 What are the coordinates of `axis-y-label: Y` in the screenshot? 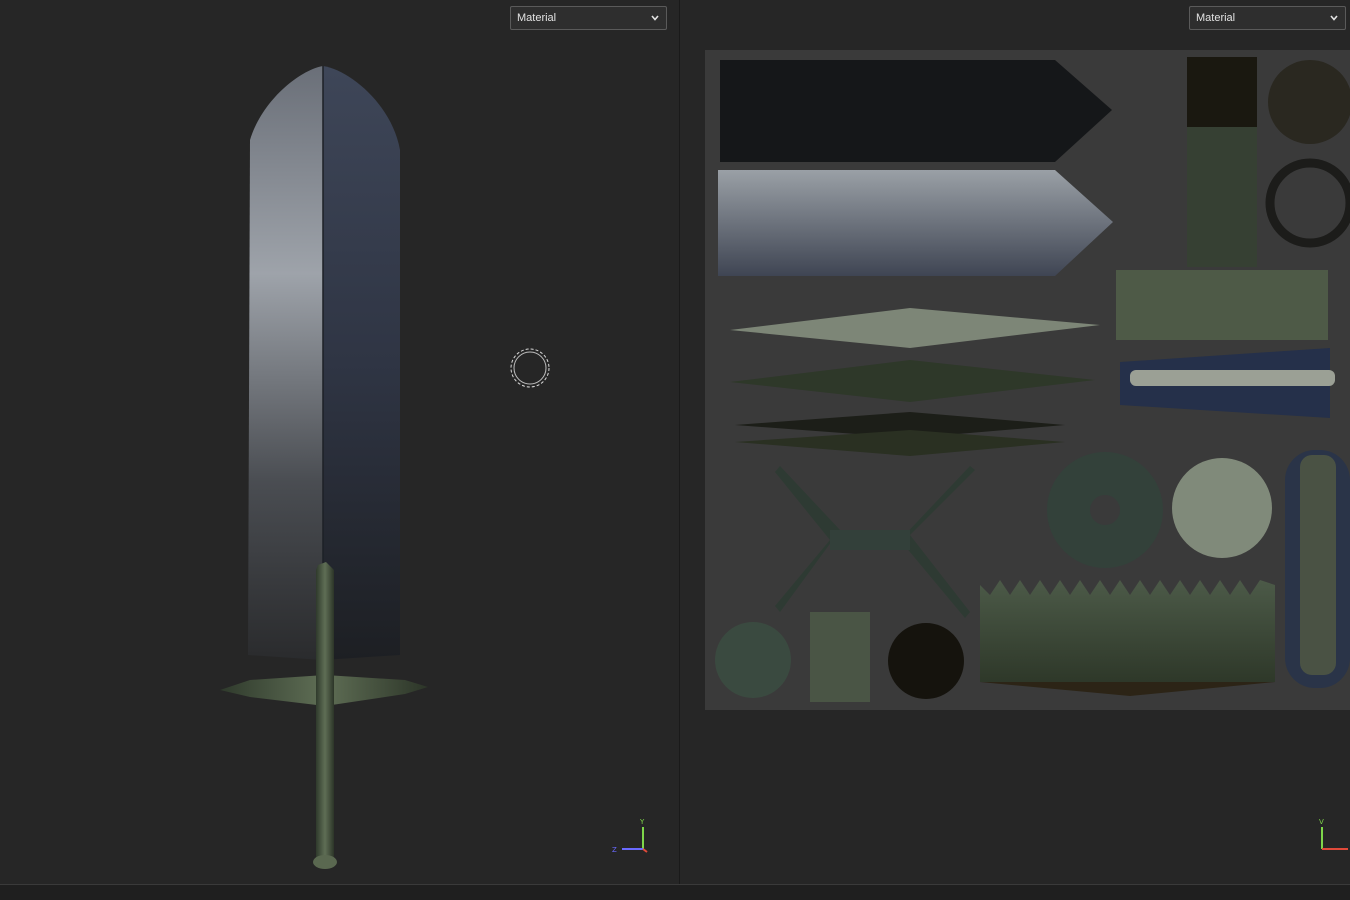 It's located at (642, 822).